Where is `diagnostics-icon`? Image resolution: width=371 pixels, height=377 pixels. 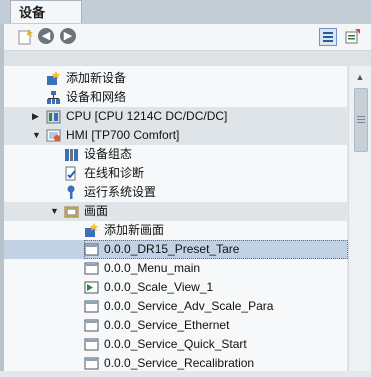
diagnostics-icon is located at coordinates (71, 173).